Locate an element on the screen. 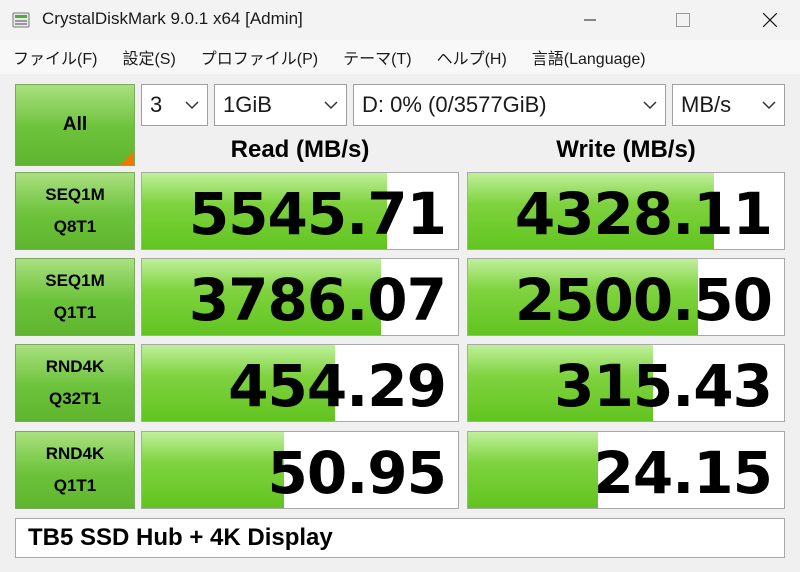 The height and width of the screenshot is (572, 800). unit-select: MB/s is located at coordinates (728, 105).